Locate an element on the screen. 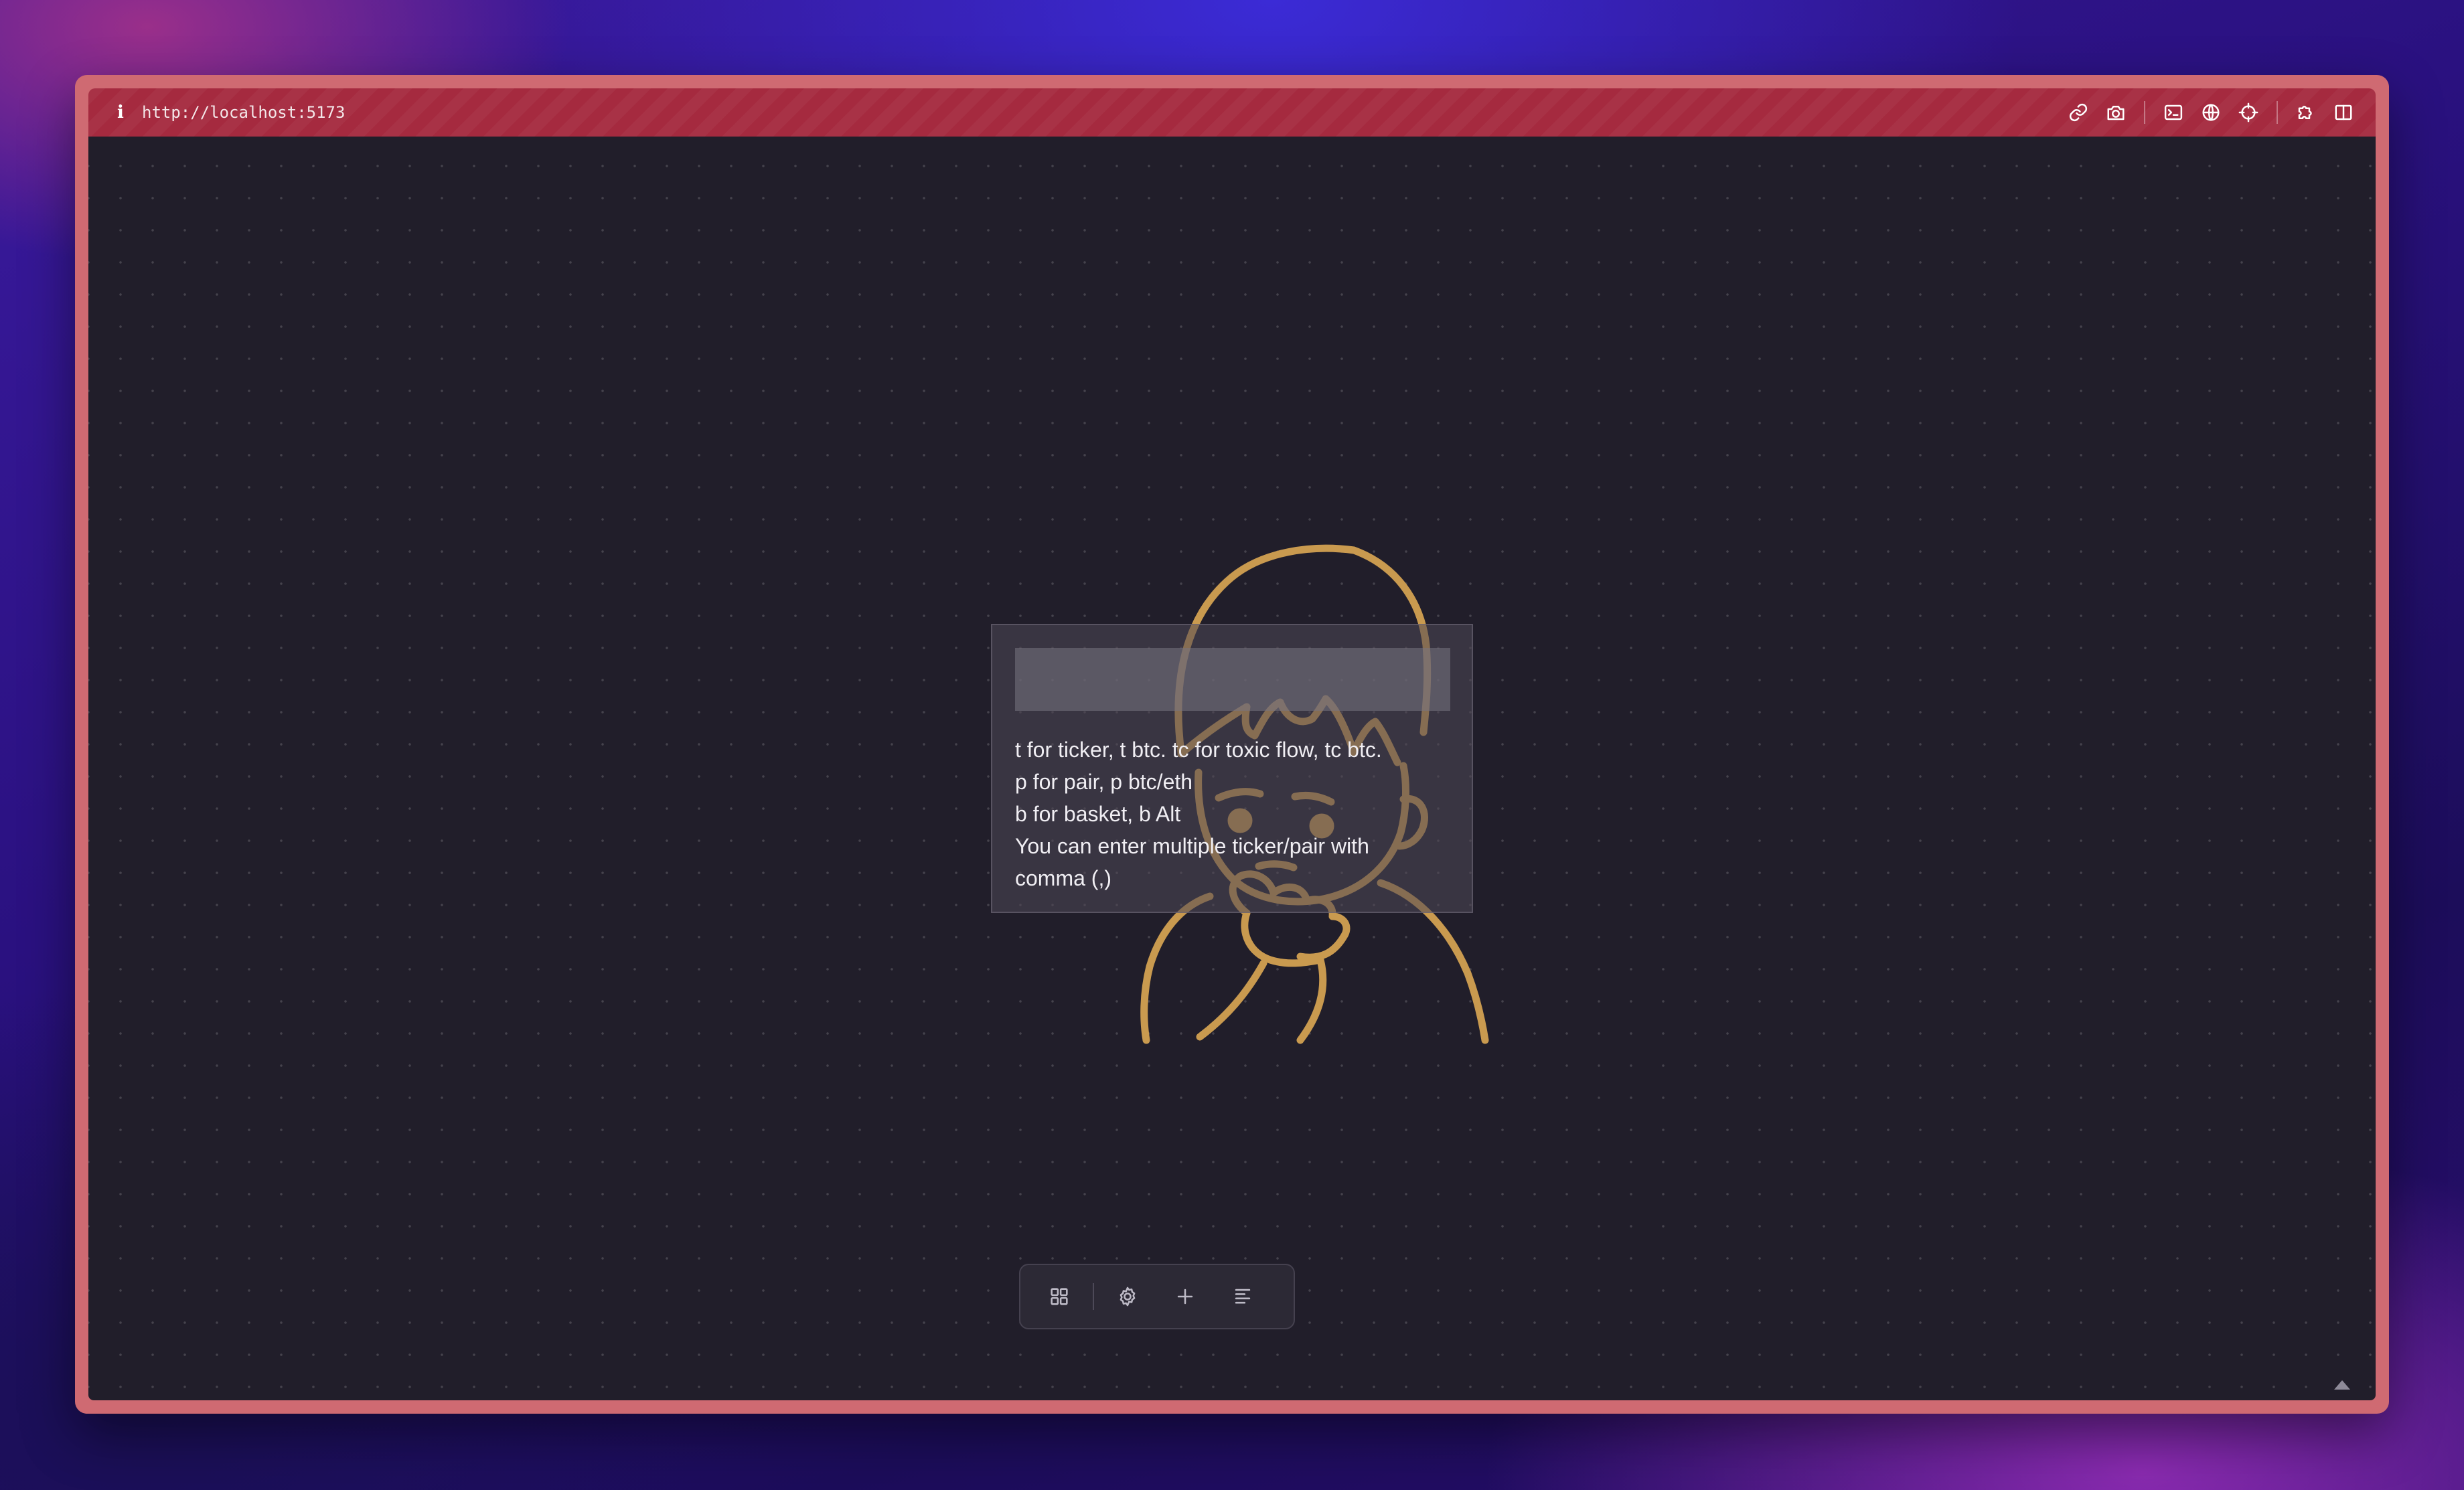 Image resolution: width=2464 pixels, height=1490 pixels. left-shoulder is located at coordinates (1177, 968).